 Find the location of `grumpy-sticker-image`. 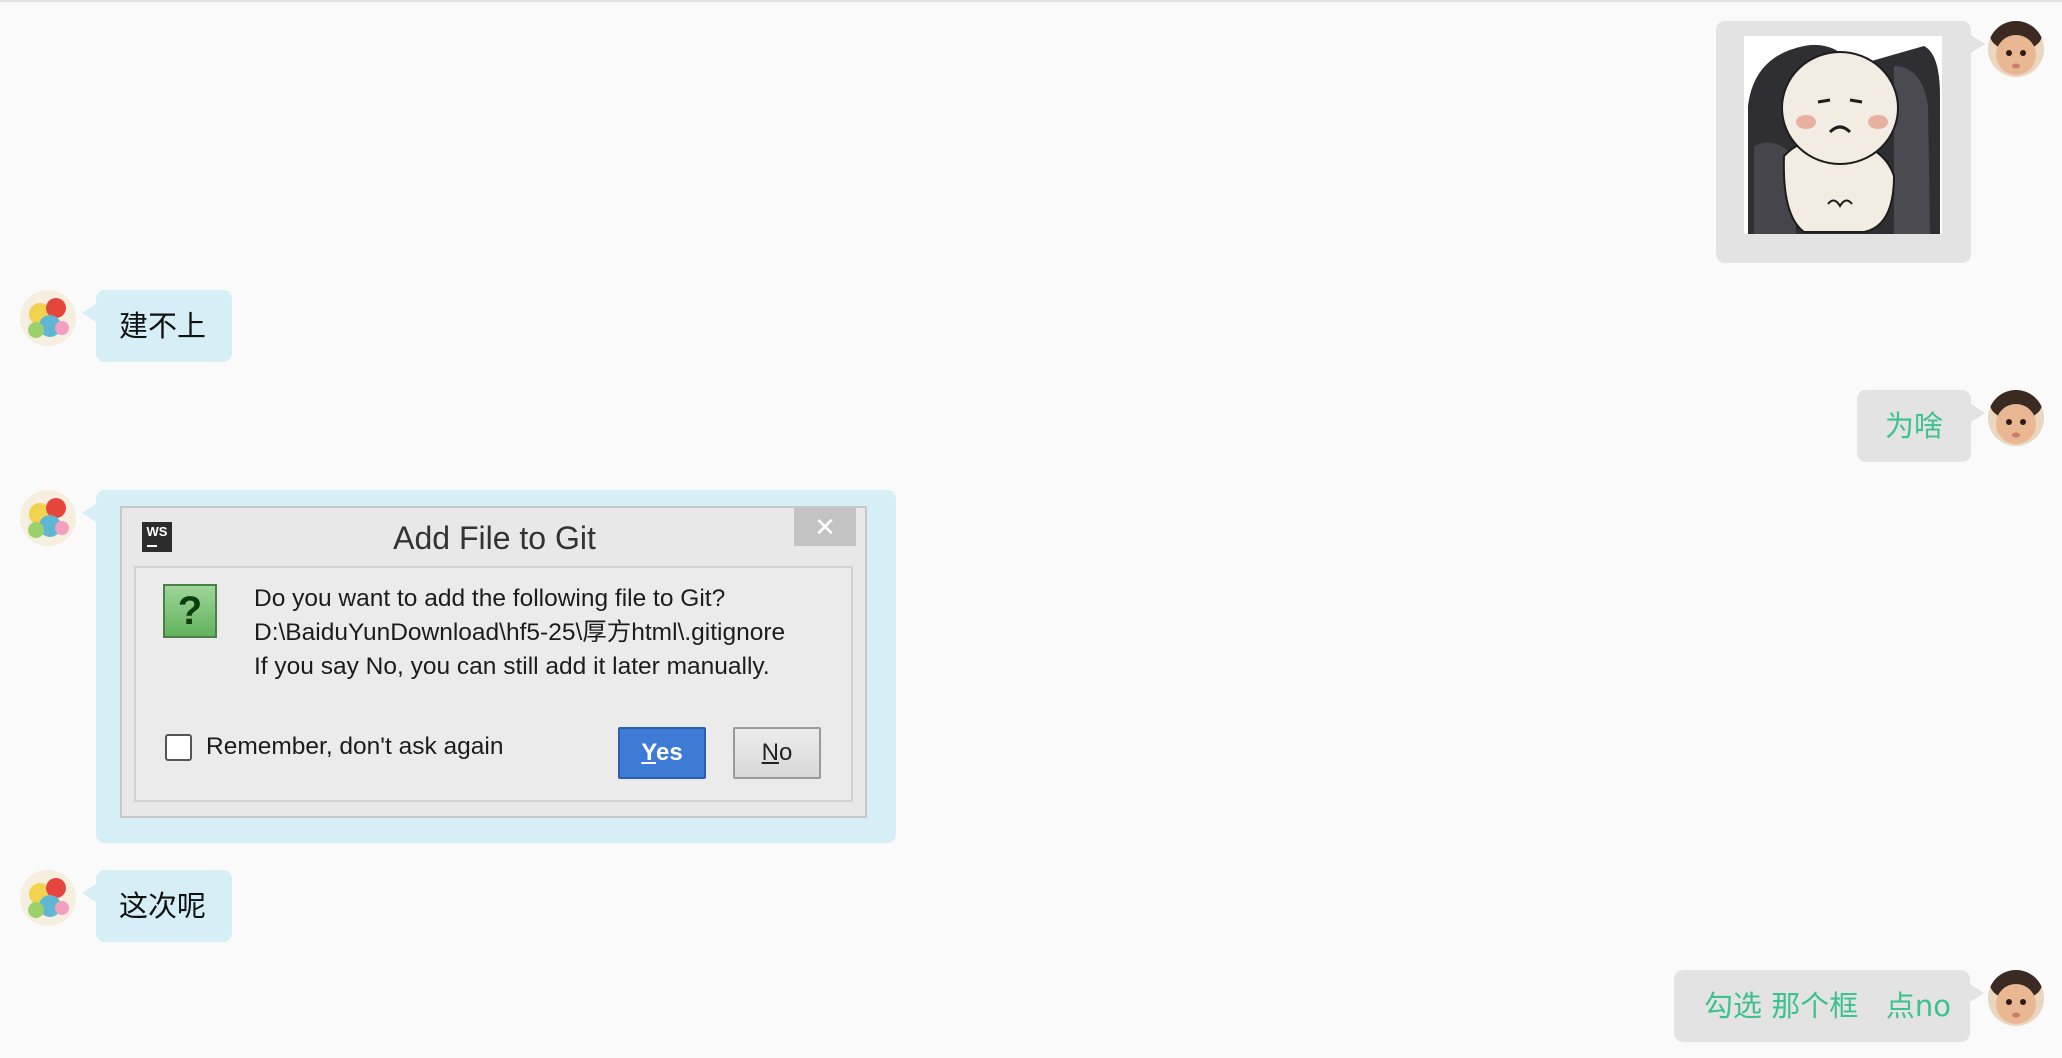

grumpy-sticker-image is located at coordinates (1843, 135).